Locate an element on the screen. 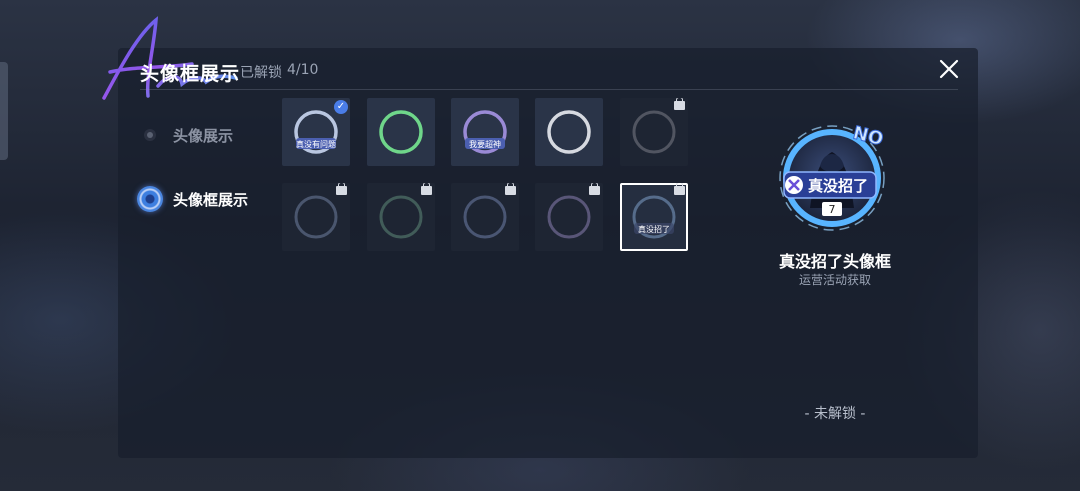  preview-banner-text: 真没招了 is located at coordinates (838, 186).